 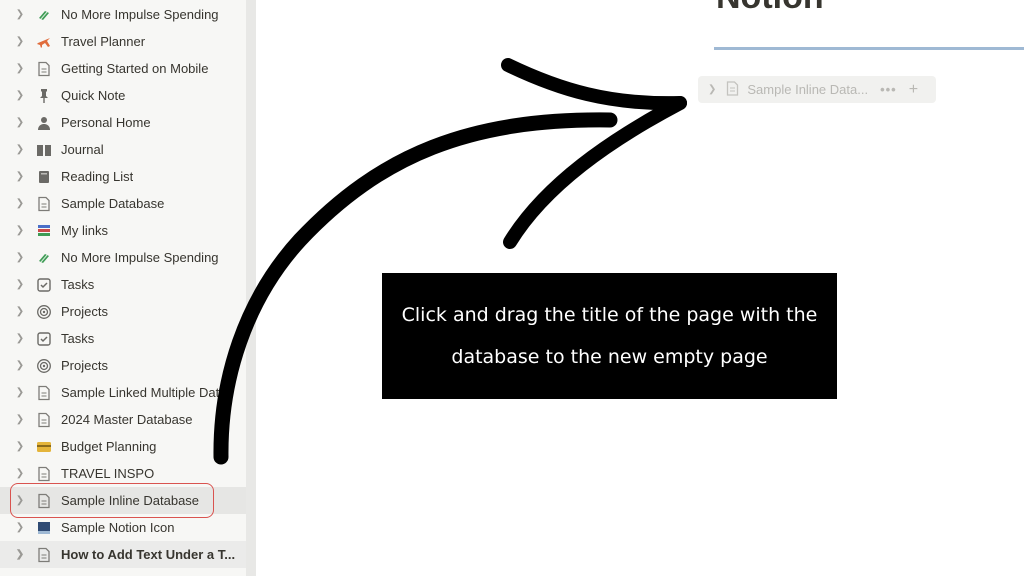 I want to click on book-icon, so click(x=44, y=150).